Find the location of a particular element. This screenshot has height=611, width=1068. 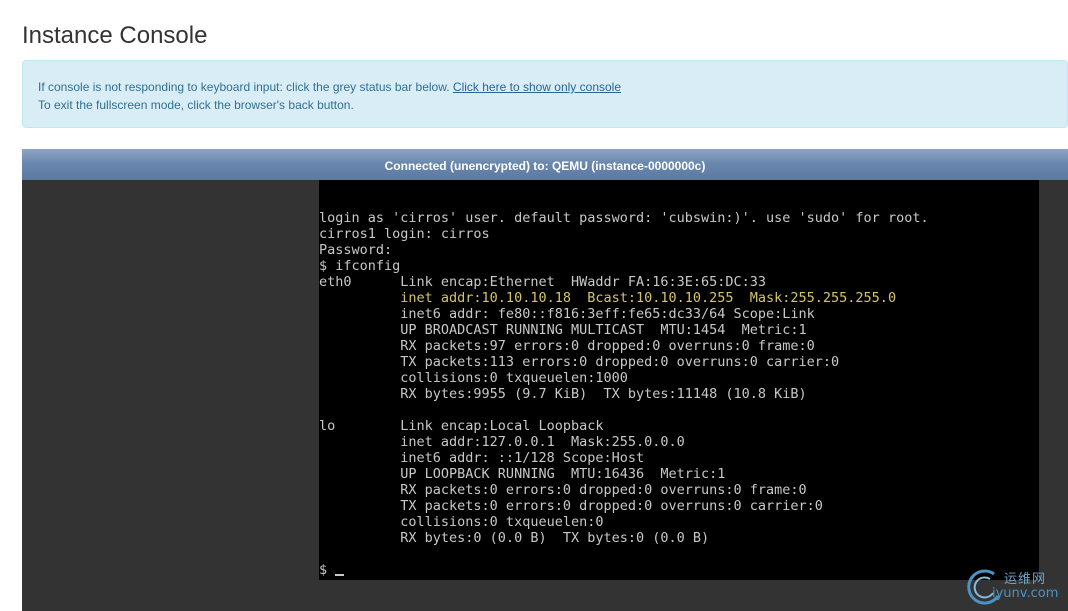

watermark-url-text: iyunv.com is located at coordinates (1025, 593).